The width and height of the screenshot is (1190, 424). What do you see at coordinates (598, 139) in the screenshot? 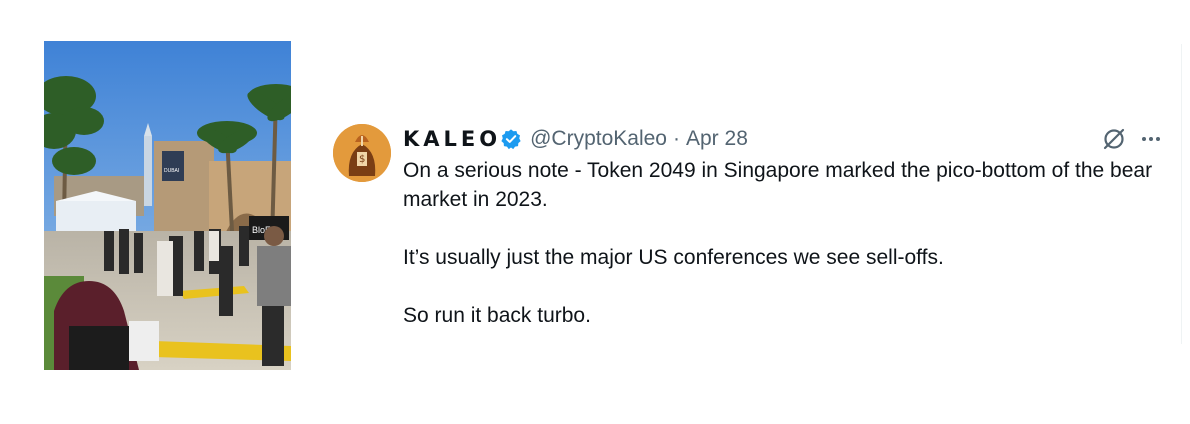
I see `user-handle: @CryptoKaleo` at bounding box center [598, 139].